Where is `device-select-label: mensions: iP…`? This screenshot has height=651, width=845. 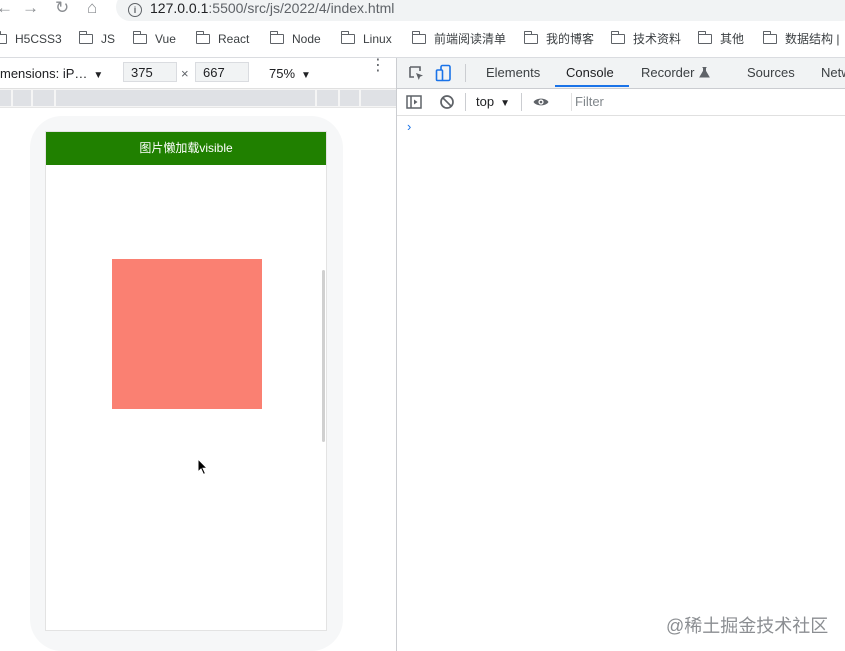 device-select-label: mensions: iP… is located at coordinates (44, 73).